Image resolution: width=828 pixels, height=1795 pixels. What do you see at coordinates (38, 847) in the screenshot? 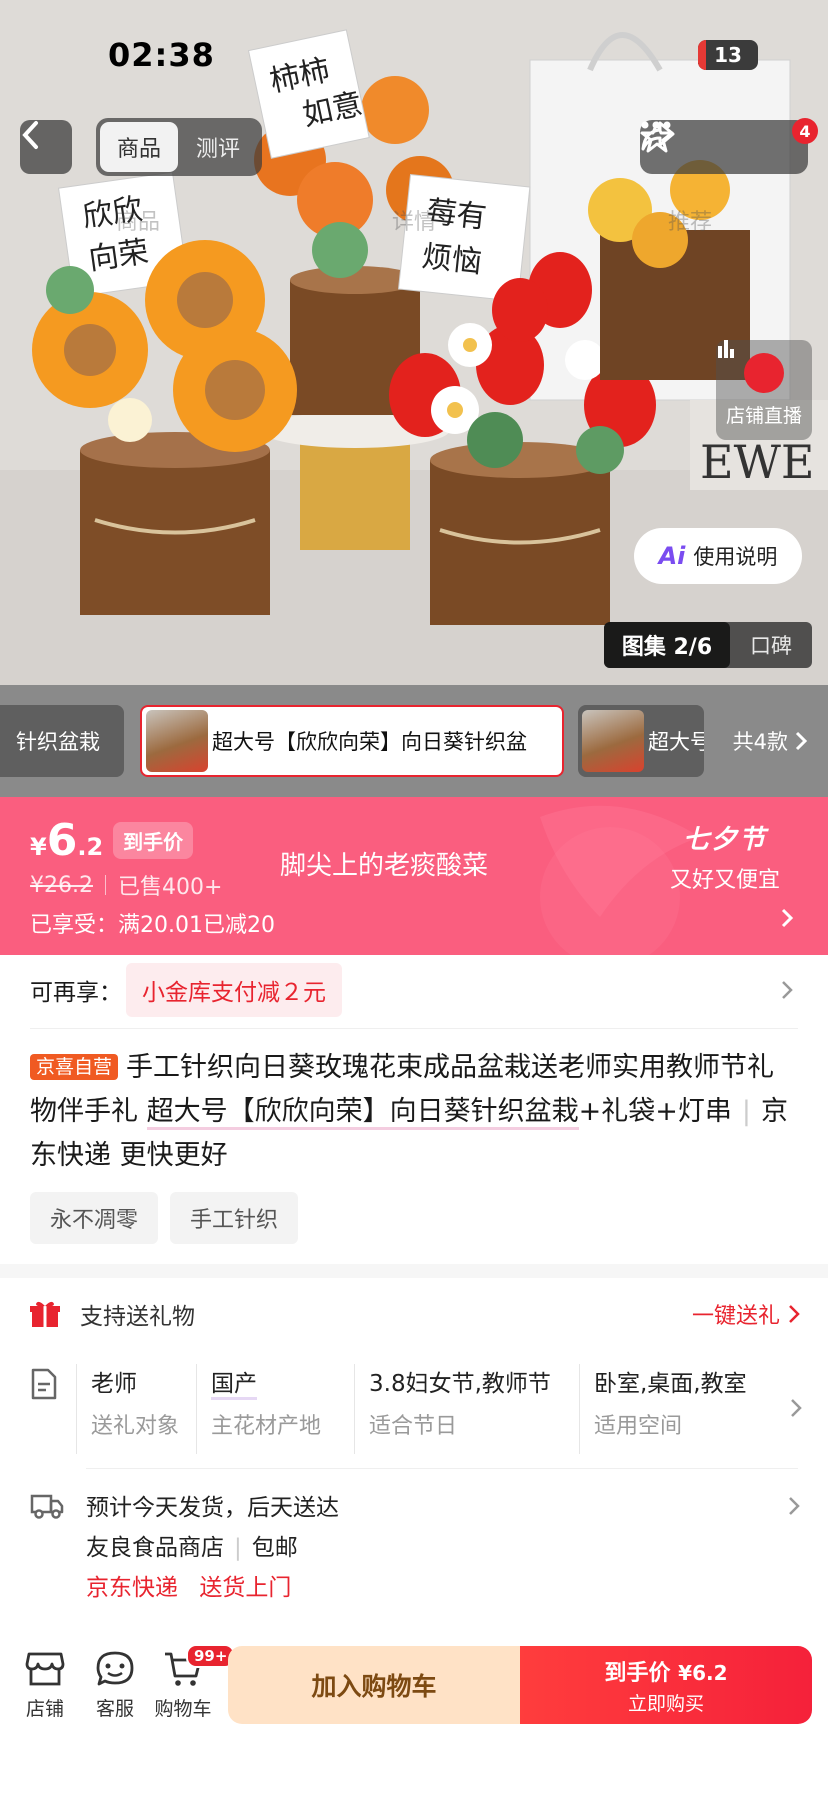
I see `price-currency: ¥` at bounding box center [38, 847].